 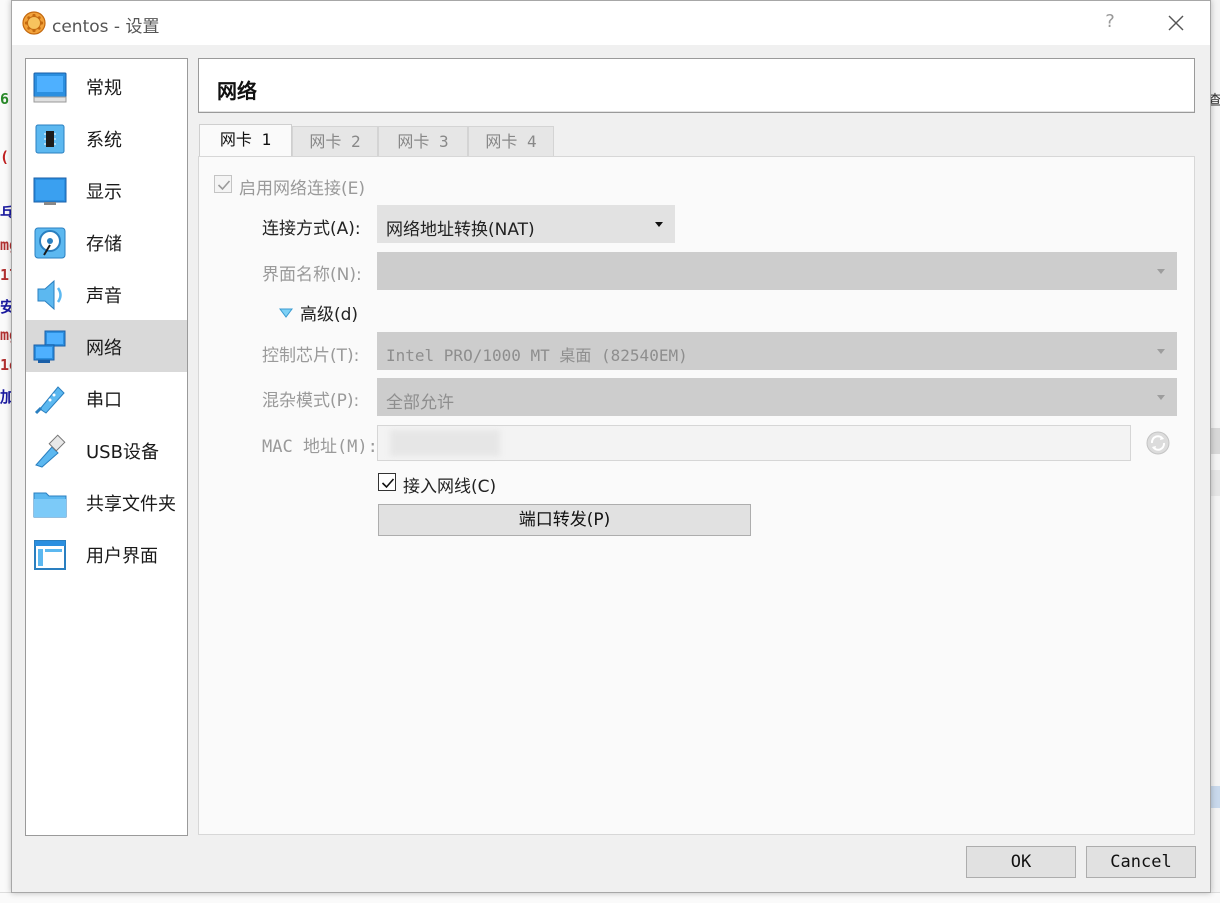 What do you see at coordinates (50, 505) in the screenshot?
I see `folder-icon` at bounding box center [50, 505].